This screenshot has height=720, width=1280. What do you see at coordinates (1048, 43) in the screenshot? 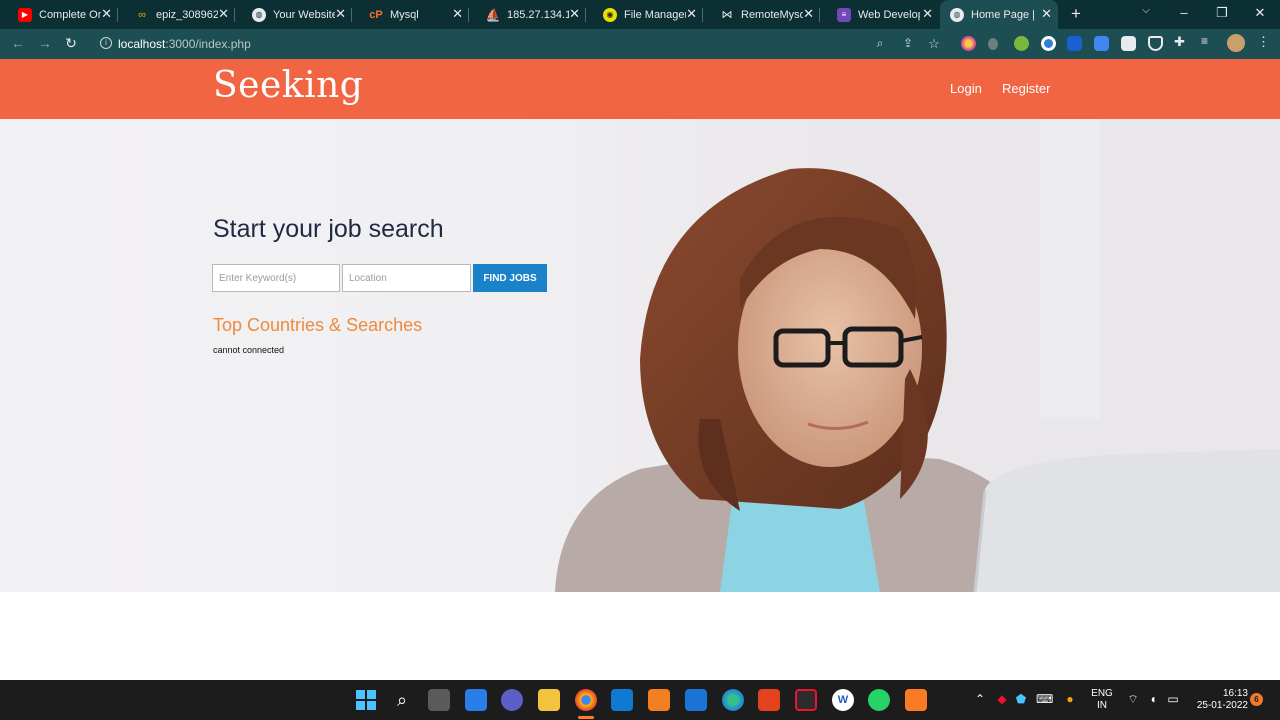
I see `circle-extension-icon` at bounding box center [1048, 43].